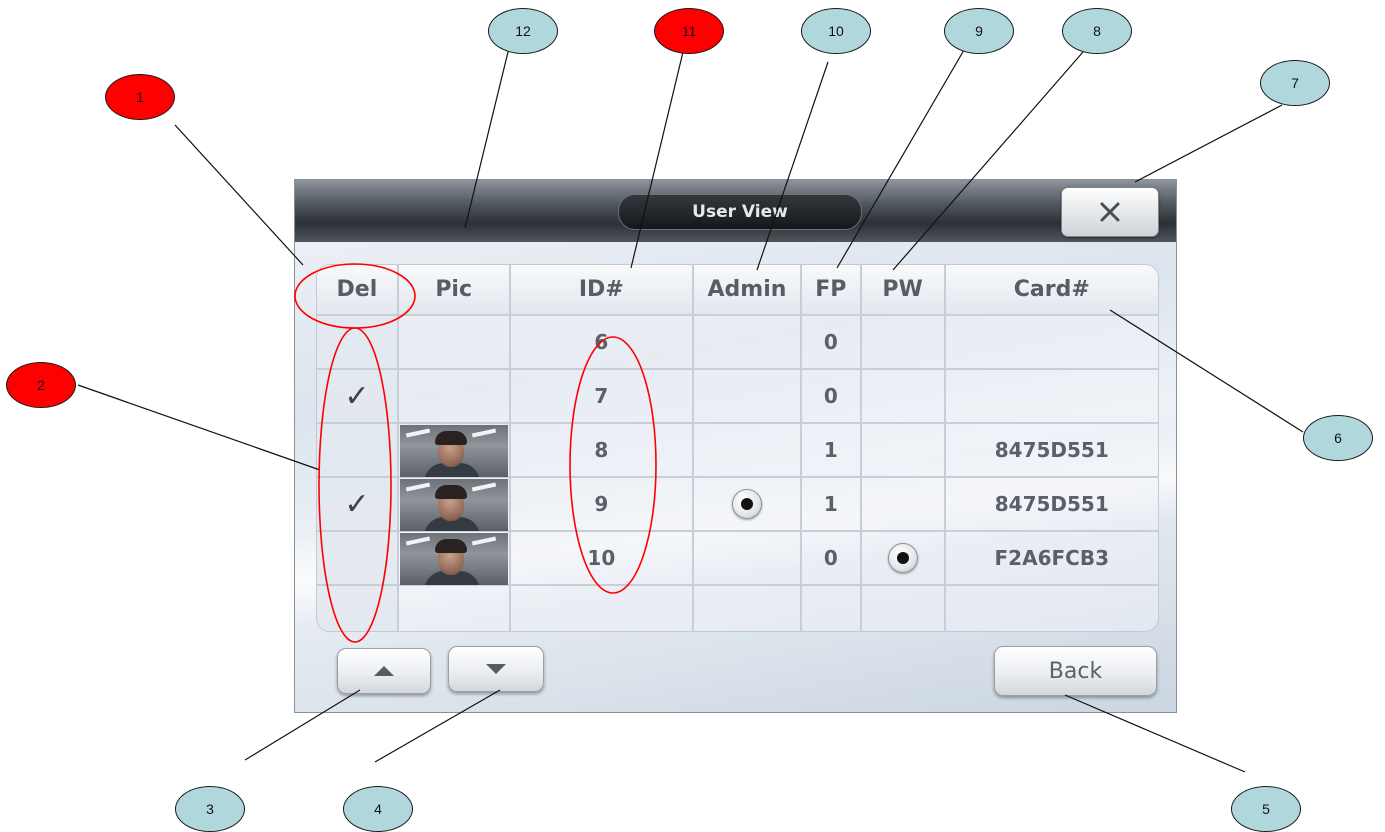 Image resolution: width=1385 pixels, height=832 pixels. Describe the element at coordinates (903, 290) in the screenshot. I see `header-pw: PW` at that location.